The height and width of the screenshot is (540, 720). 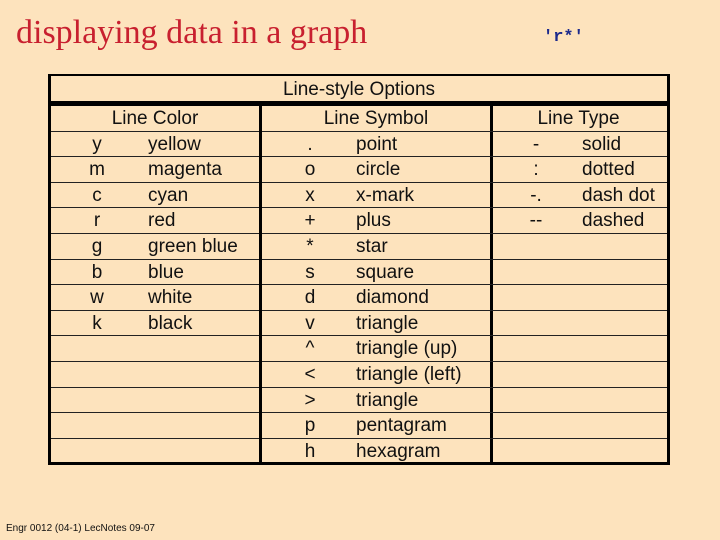 I want to click on table-row: k black, so click(x=155, y=324).